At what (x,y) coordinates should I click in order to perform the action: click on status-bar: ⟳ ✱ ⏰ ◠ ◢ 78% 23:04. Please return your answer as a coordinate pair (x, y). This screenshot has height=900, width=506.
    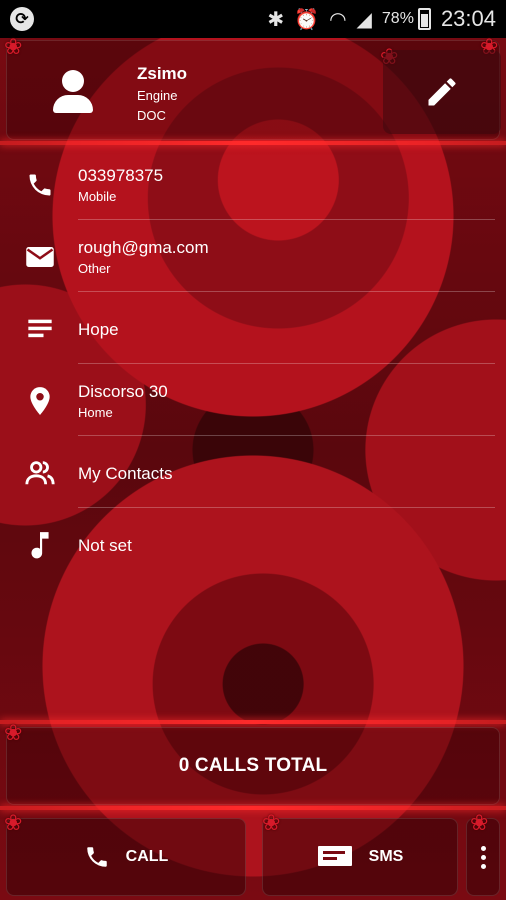
    Looking at the image, I should click on (253, 19).